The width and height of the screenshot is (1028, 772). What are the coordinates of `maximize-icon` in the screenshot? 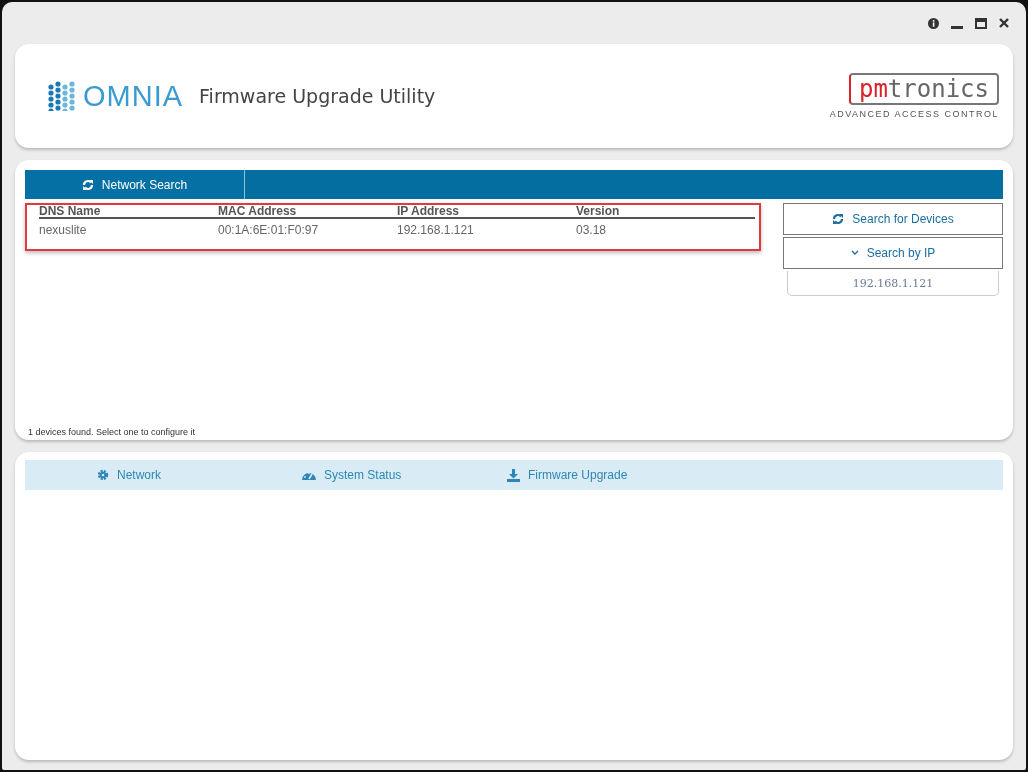 It's located at (981, 23).